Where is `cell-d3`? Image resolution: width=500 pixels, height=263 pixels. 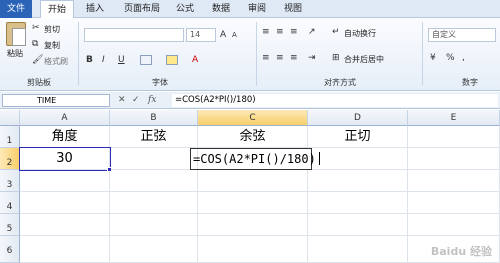
cell-d3 is located at coordinates (358, 181).